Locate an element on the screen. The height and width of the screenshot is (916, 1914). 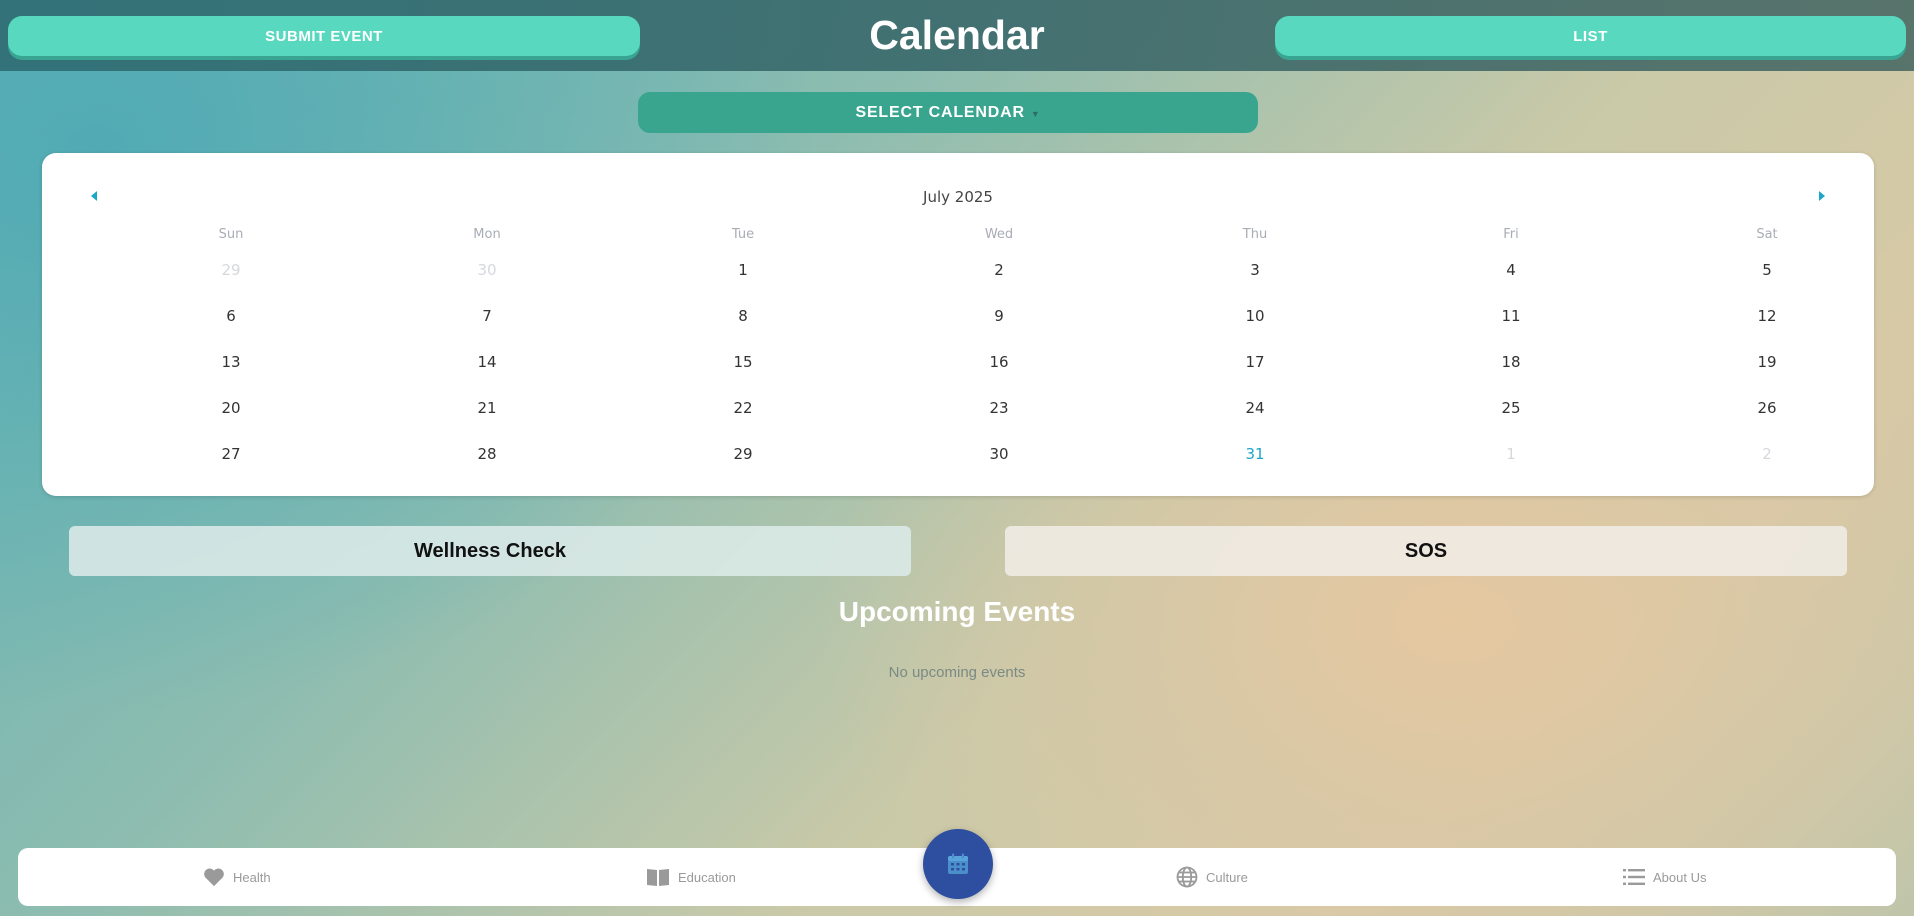
nav-label-culture: Culture is located at coordinates (1227, 877).